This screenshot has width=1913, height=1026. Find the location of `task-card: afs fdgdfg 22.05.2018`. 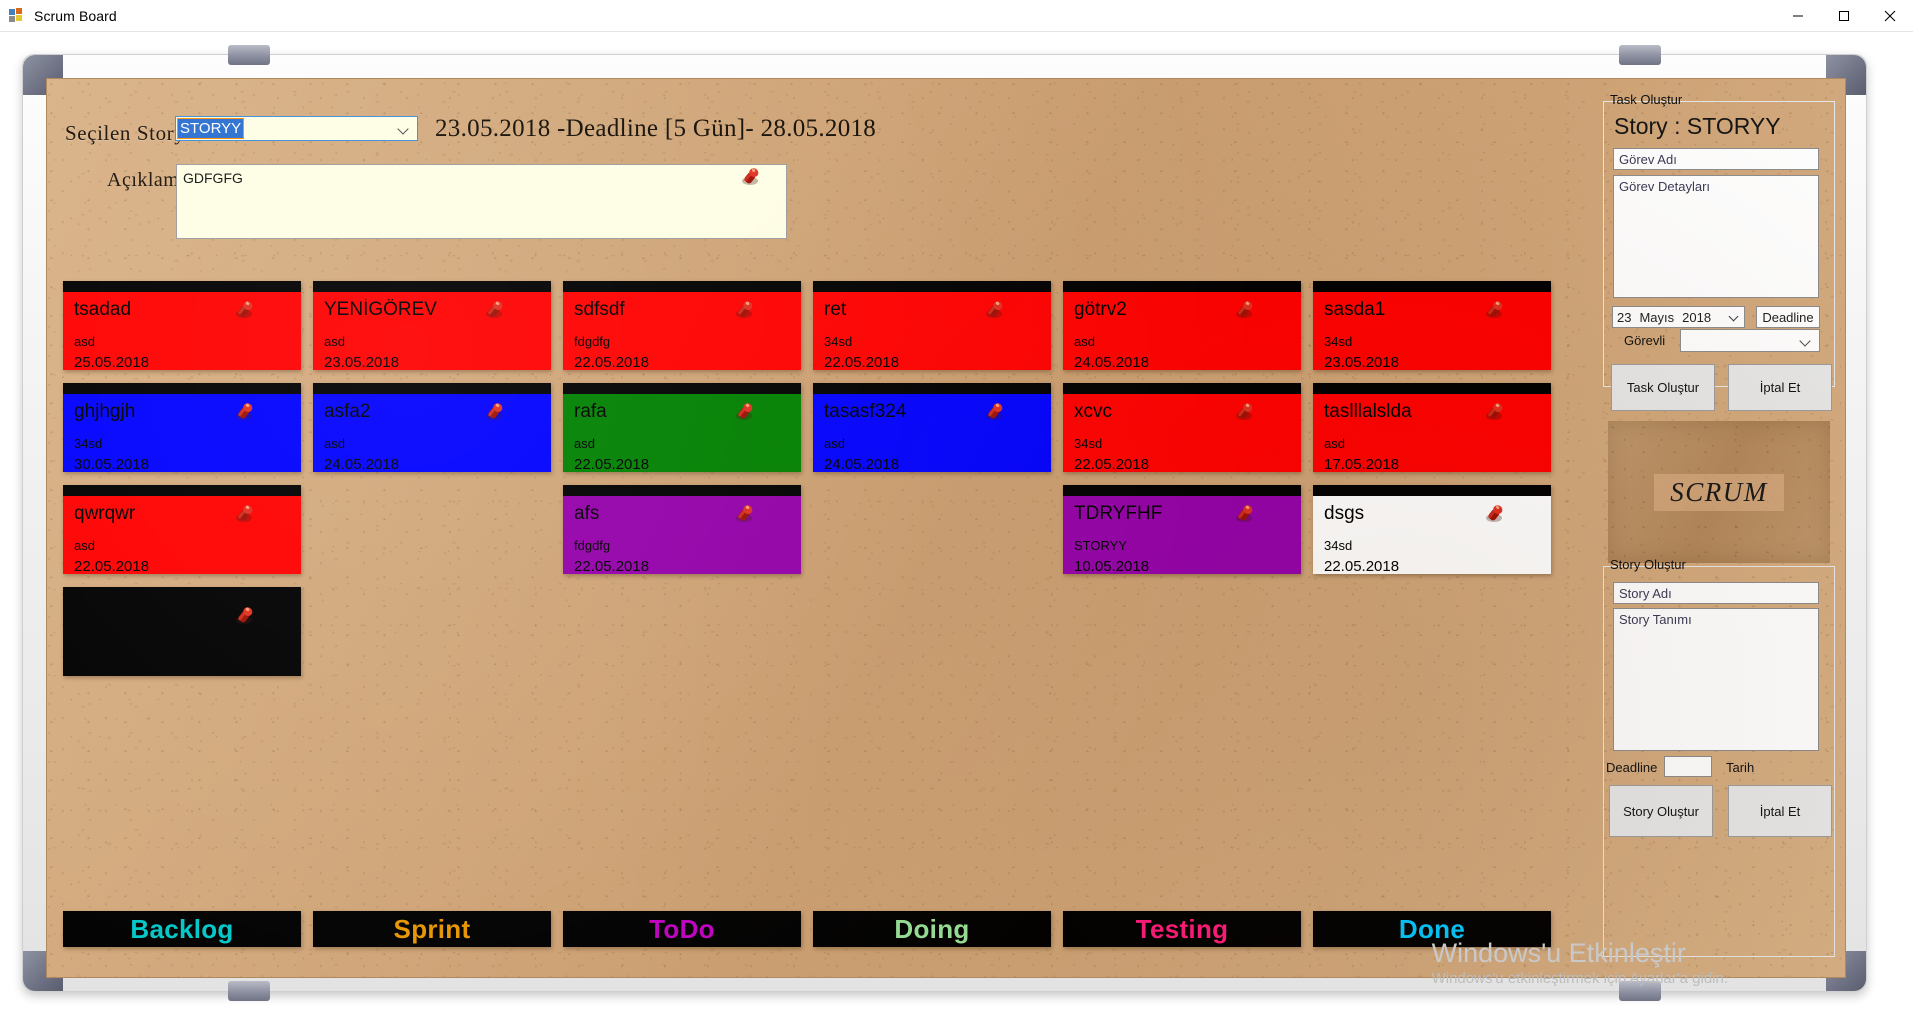

task-card: afs fdgdfg 22.05.2018 is located at coordinates (682, 529).